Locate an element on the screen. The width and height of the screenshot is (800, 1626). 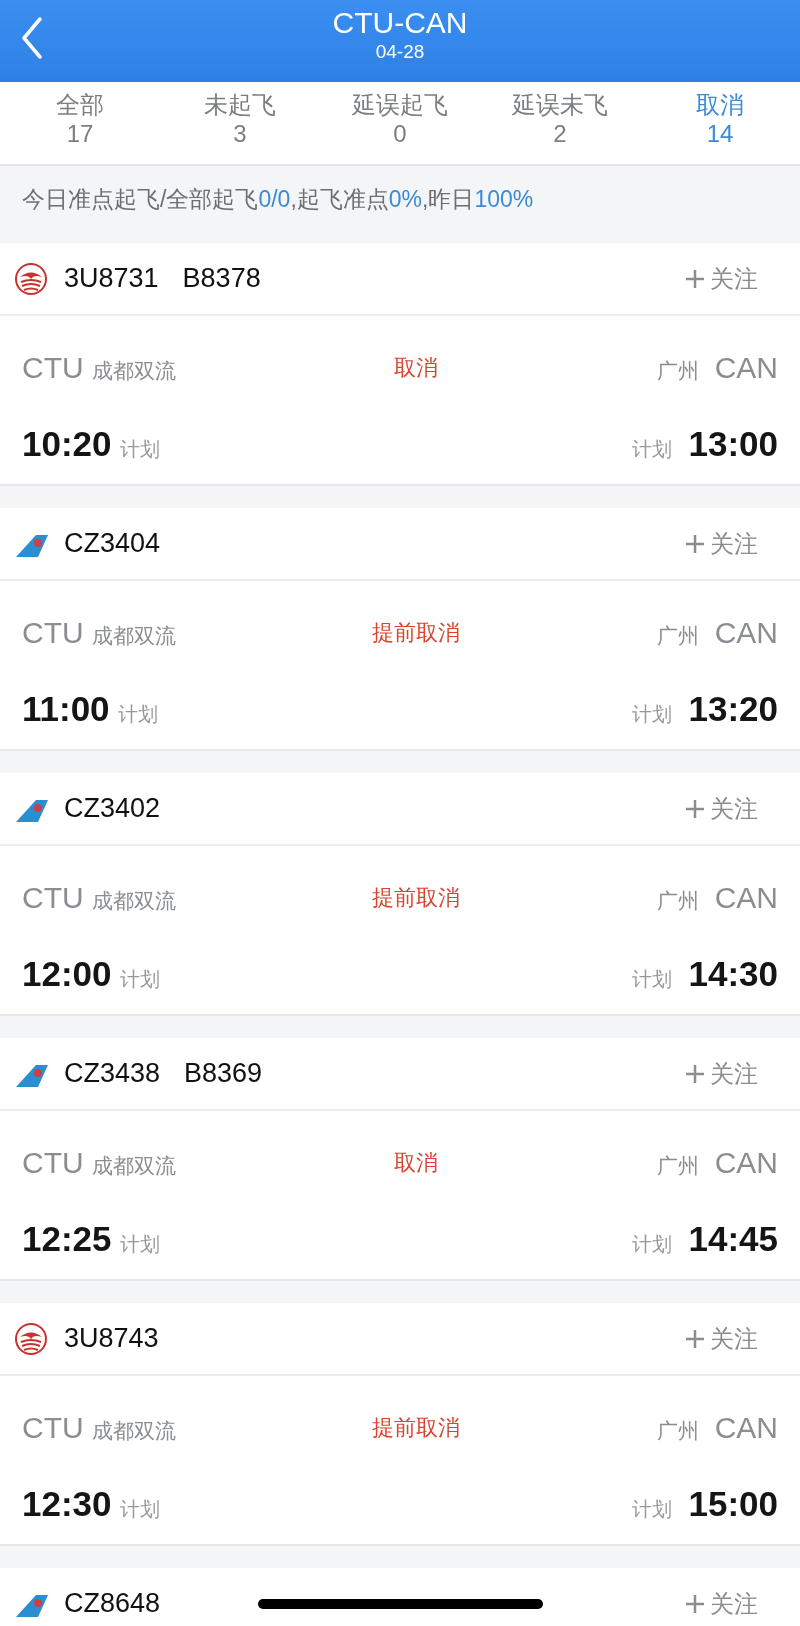
filter-tab: 取消 14 is located at coordinates (720, 123).